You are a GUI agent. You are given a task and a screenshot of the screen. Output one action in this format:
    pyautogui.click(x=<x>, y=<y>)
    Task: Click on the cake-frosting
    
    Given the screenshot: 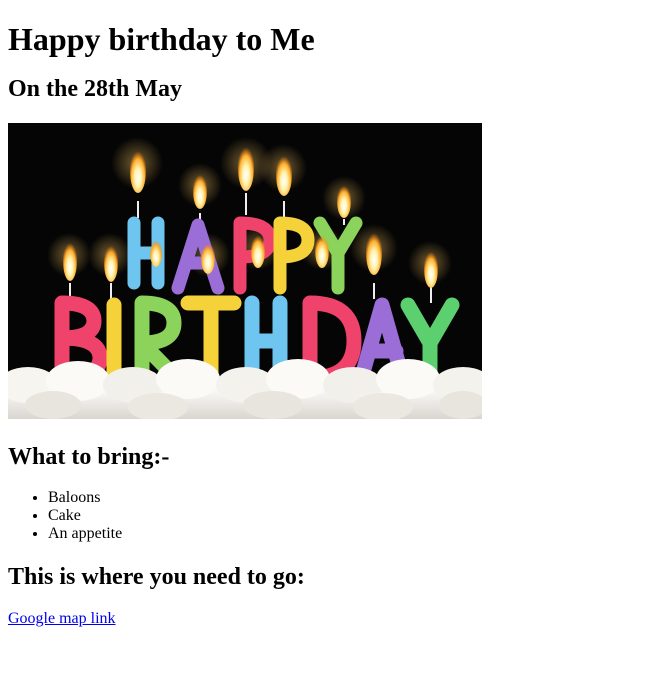 What is the action you would take?
    pyautogui.click(x=245, y=389)
    